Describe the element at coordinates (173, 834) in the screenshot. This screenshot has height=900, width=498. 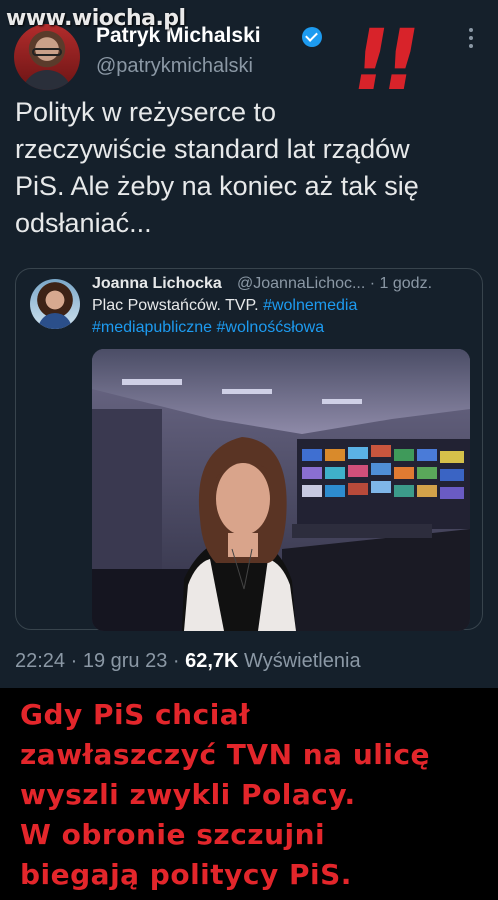
I see `caption-line: W obronie szczujni` at that location.